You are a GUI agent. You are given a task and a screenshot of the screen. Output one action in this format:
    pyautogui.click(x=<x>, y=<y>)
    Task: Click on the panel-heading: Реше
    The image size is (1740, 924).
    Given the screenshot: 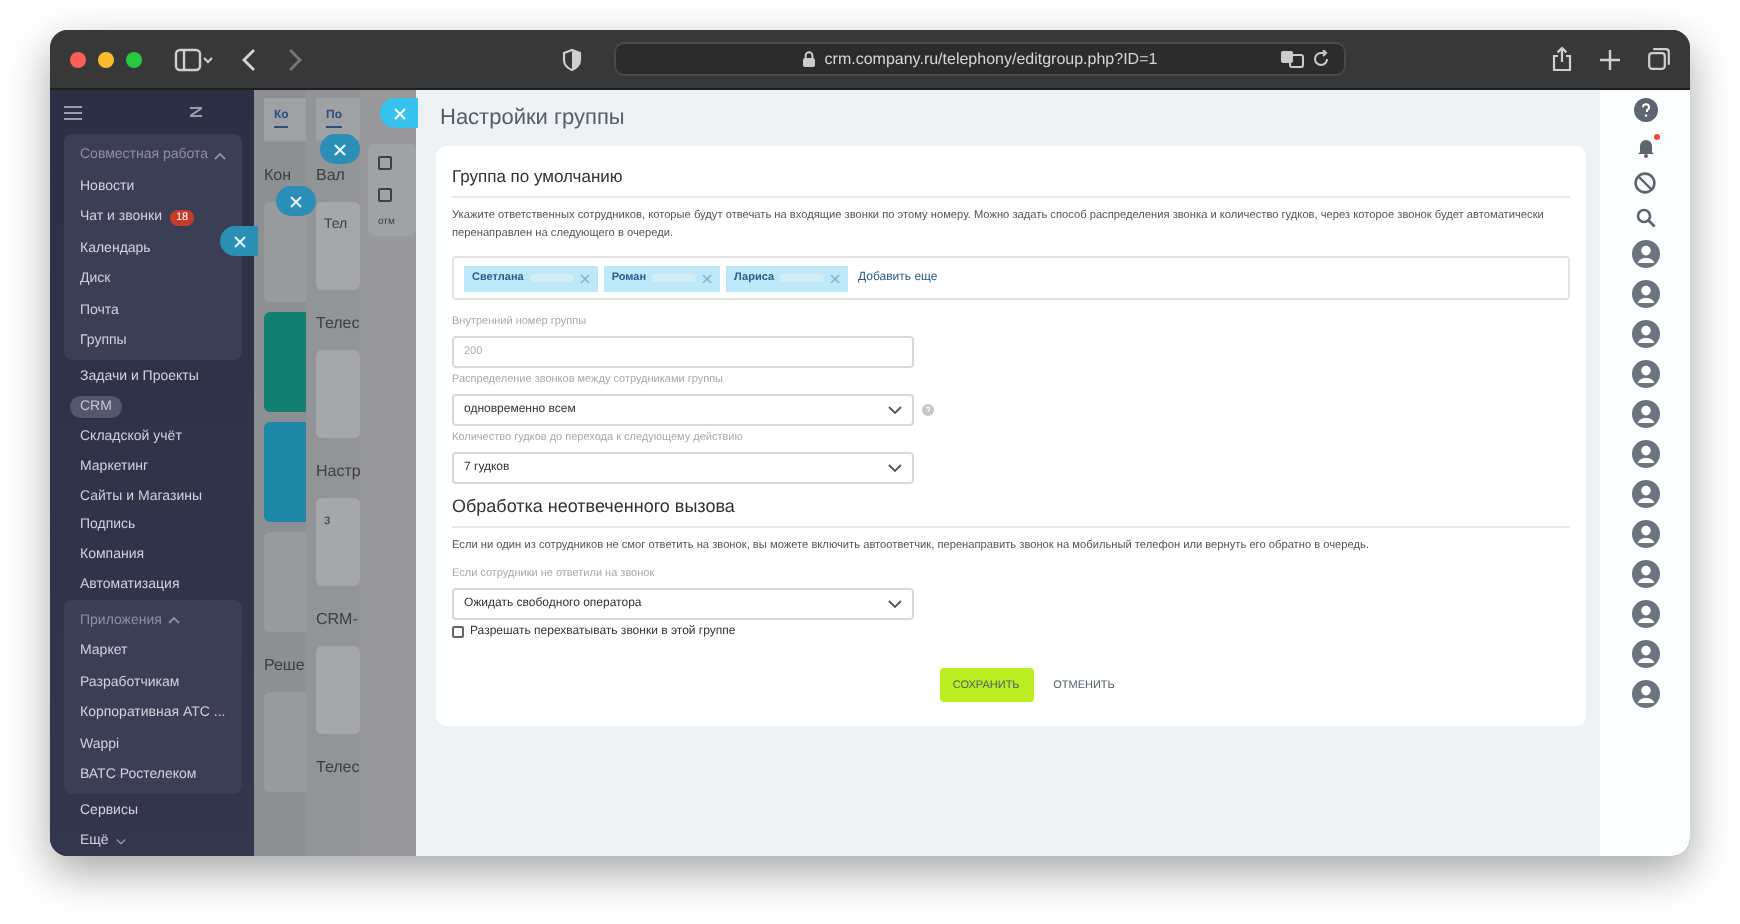 What is the action you would take?
    pyautogui.click(x=284, y=665)
    